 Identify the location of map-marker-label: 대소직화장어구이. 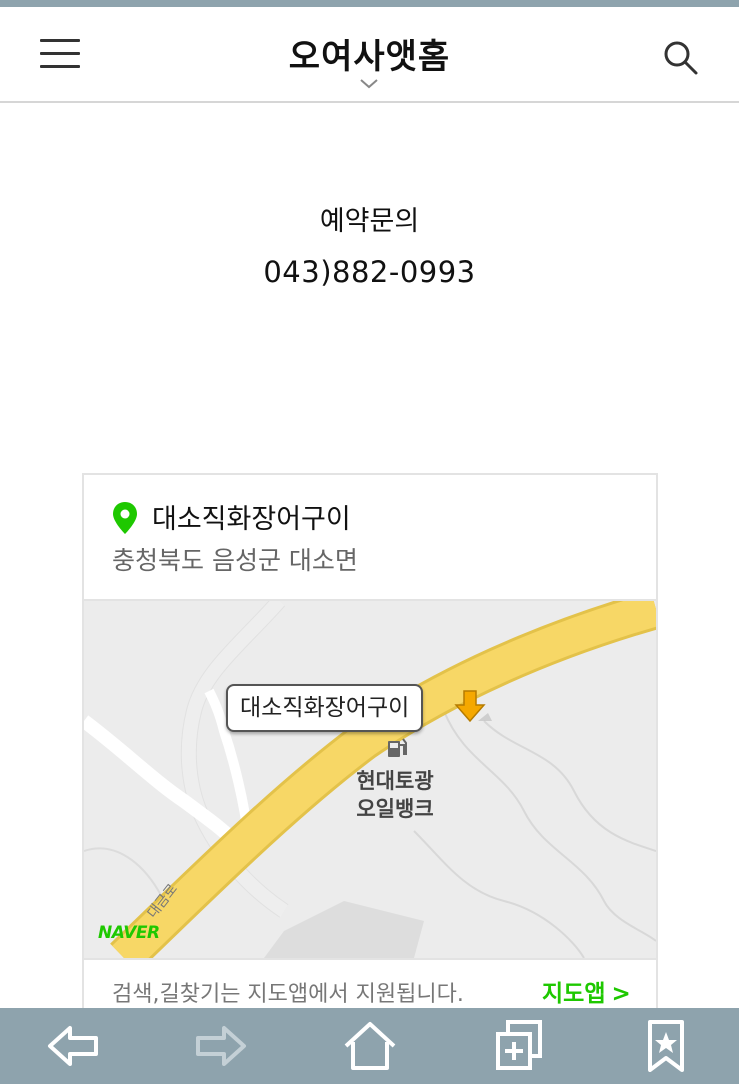
(325, 708).